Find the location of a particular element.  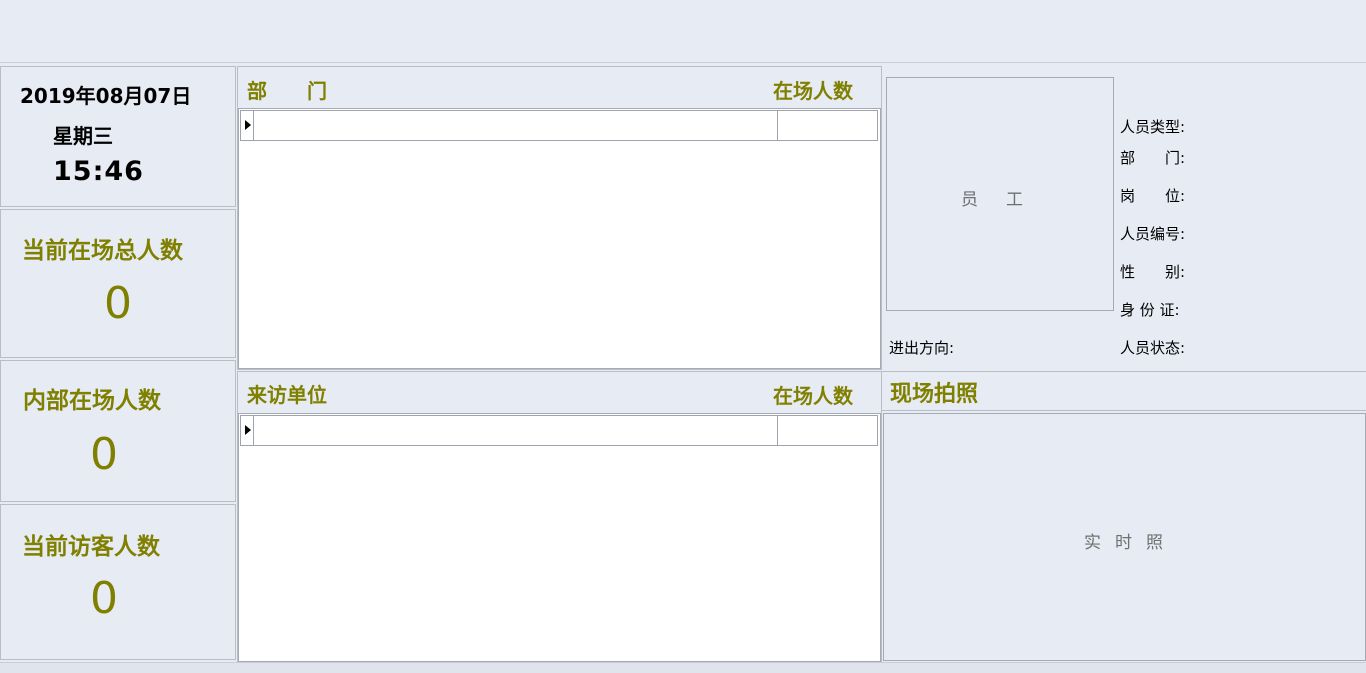

department-label: 部 门: is located at coordinates (1153, 158).